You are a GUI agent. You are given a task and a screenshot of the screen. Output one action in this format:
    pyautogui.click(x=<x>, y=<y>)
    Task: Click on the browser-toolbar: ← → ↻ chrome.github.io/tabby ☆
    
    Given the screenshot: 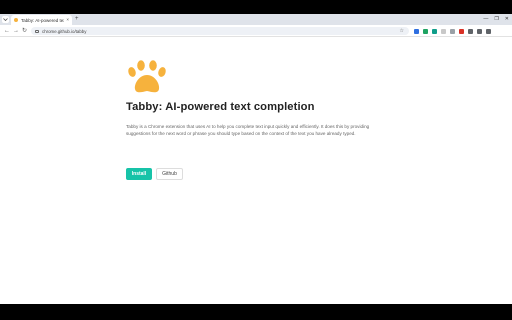 What is the action you would take?
    pyautogui.click(x=256, y=31)
    